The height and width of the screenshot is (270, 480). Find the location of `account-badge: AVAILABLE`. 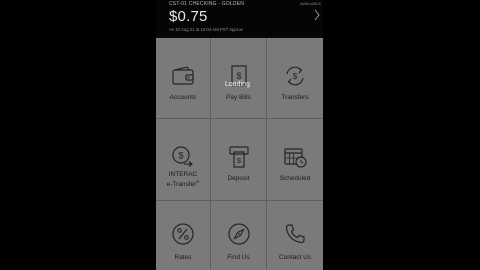

account-badge: AVAILABLE is located at coordinates (310, 3).